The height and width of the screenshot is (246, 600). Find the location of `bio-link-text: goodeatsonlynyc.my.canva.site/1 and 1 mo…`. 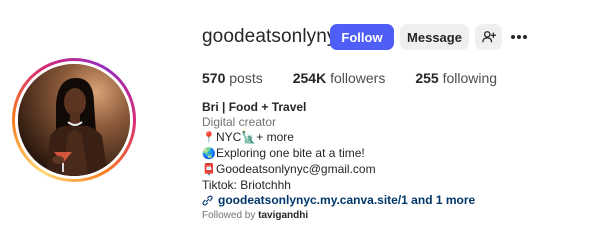

bio-link-text: goodeatsonlynyc.my.canva.site/1 and 1 mo… is located at coordinates (347, 200).